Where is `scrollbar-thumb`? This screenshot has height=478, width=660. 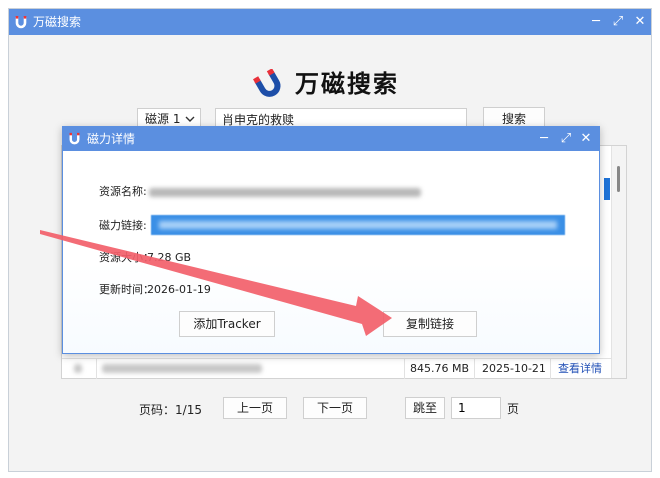
scrollbar-thumb is located at coordinates (618, 179).